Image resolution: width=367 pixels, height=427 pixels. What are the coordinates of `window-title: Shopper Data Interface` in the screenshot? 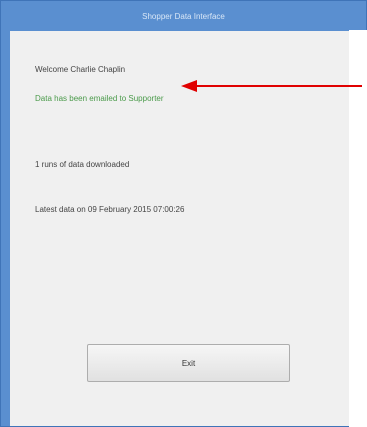 It's located at (183, 16).